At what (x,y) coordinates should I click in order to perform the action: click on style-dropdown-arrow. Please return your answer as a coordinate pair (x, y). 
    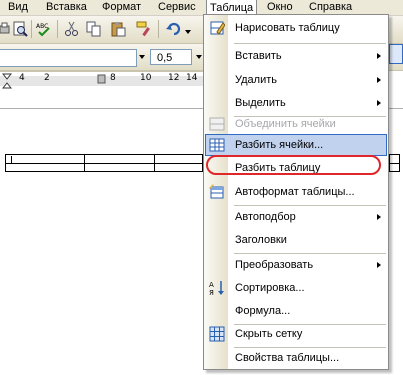
    Looking at the image, I should click on (142, 57).